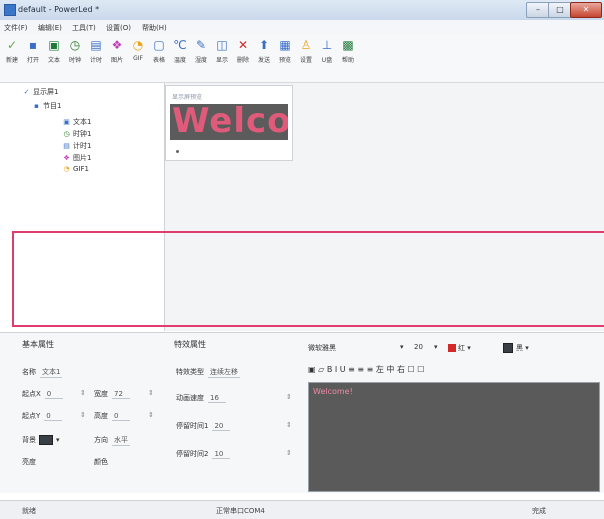 Image resolution: width=604 pixels, height=519 pixels. I want to click on gif-icon: ◔, so click(138, 45).